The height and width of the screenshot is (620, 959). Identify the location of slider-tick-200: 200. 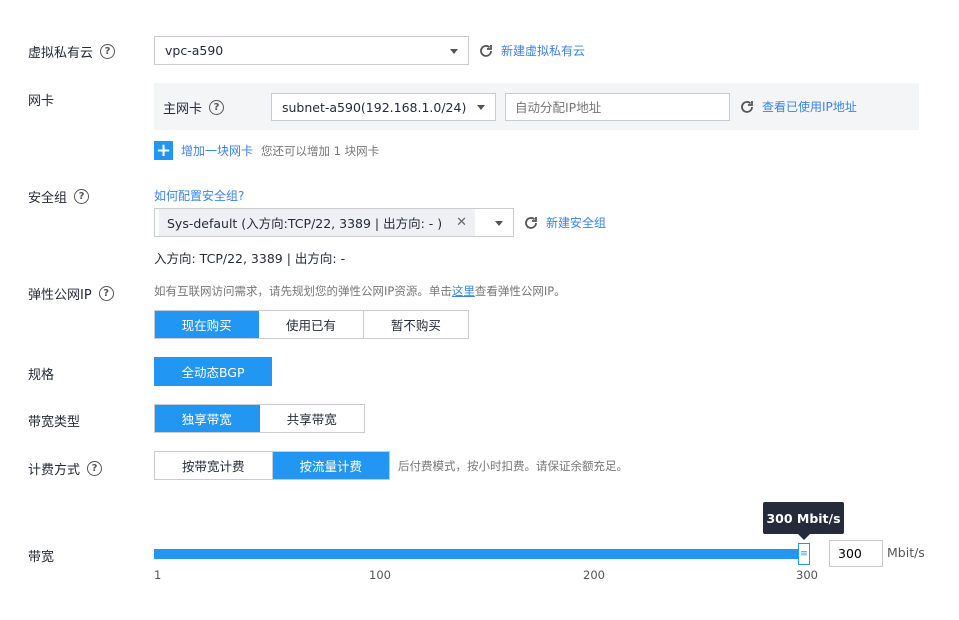
(594, 575).